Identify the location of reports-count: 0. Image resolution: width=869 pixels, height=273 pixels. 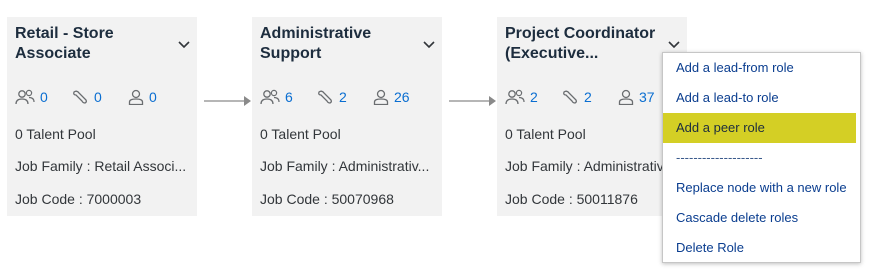
(44, 97).